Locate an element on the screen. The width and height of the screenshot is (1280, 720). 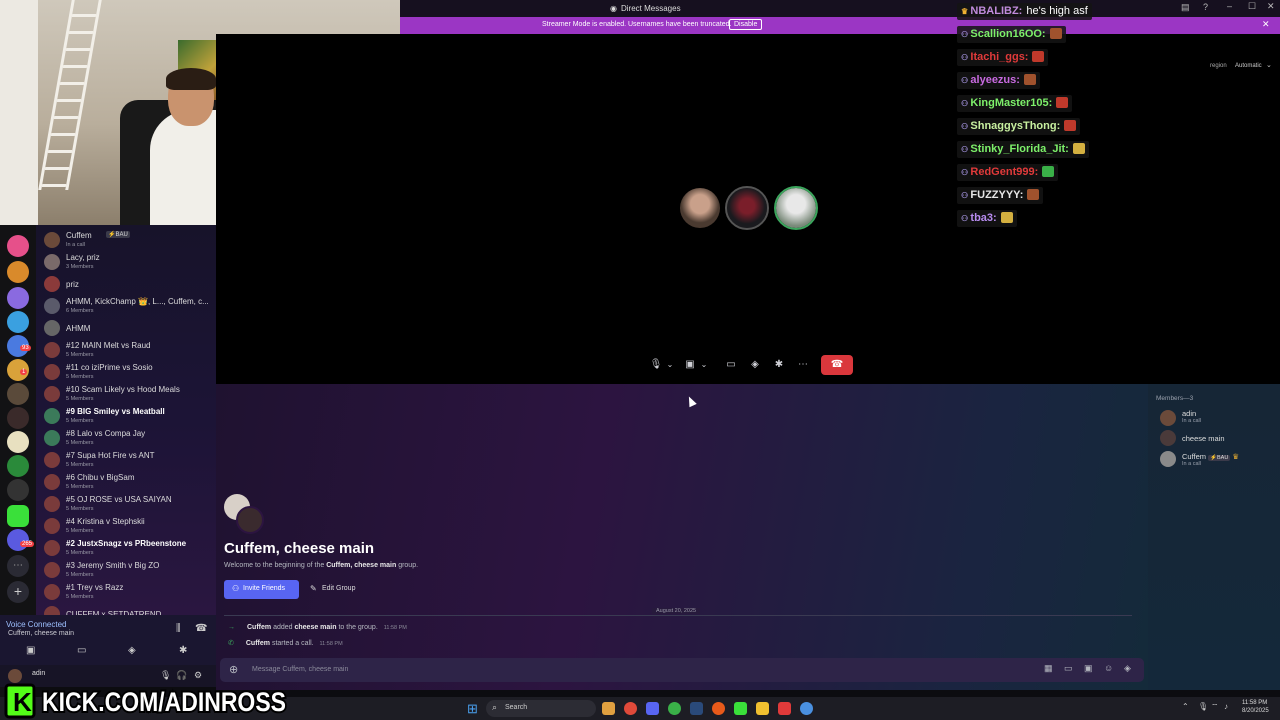
emoji-icon: ☺ is located at coordinates (1108, 668).